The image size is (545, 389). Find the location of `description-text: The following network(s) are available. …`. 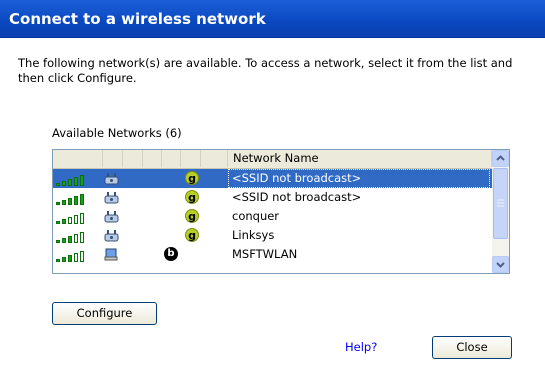

description-text: The following network(s) are available. … is located at coordinates (265, 70).